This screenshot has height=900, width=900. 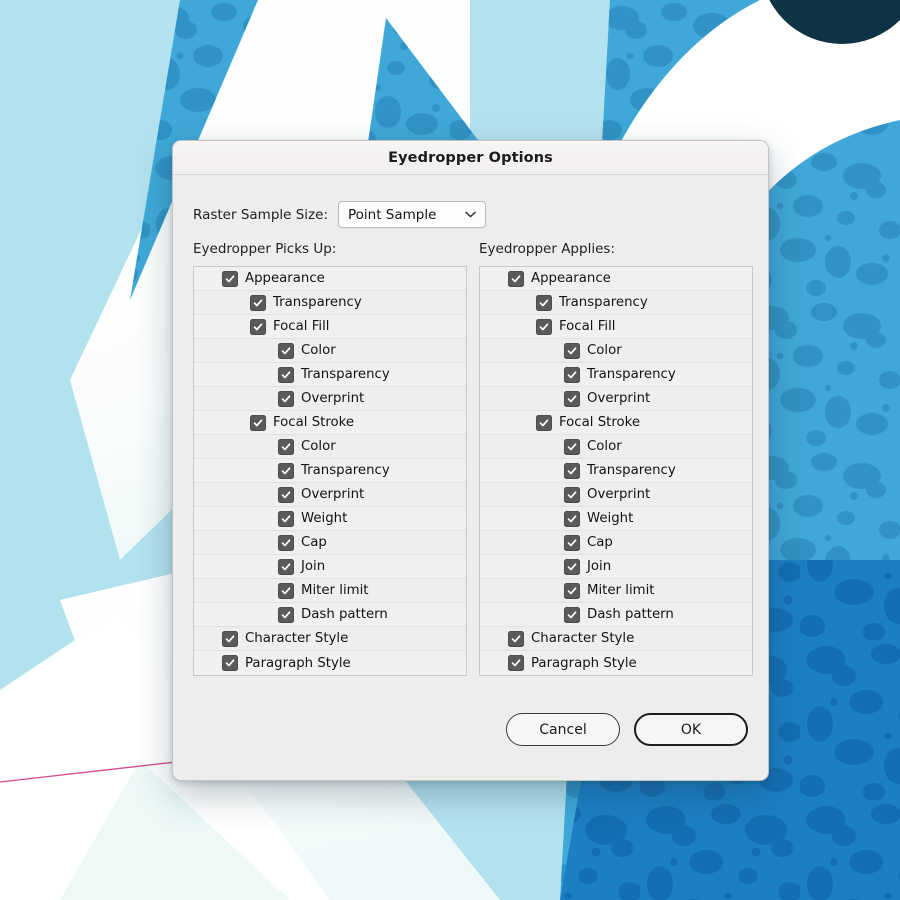 I want to click on list-item-label: Weight, so click(x=324, y=518).